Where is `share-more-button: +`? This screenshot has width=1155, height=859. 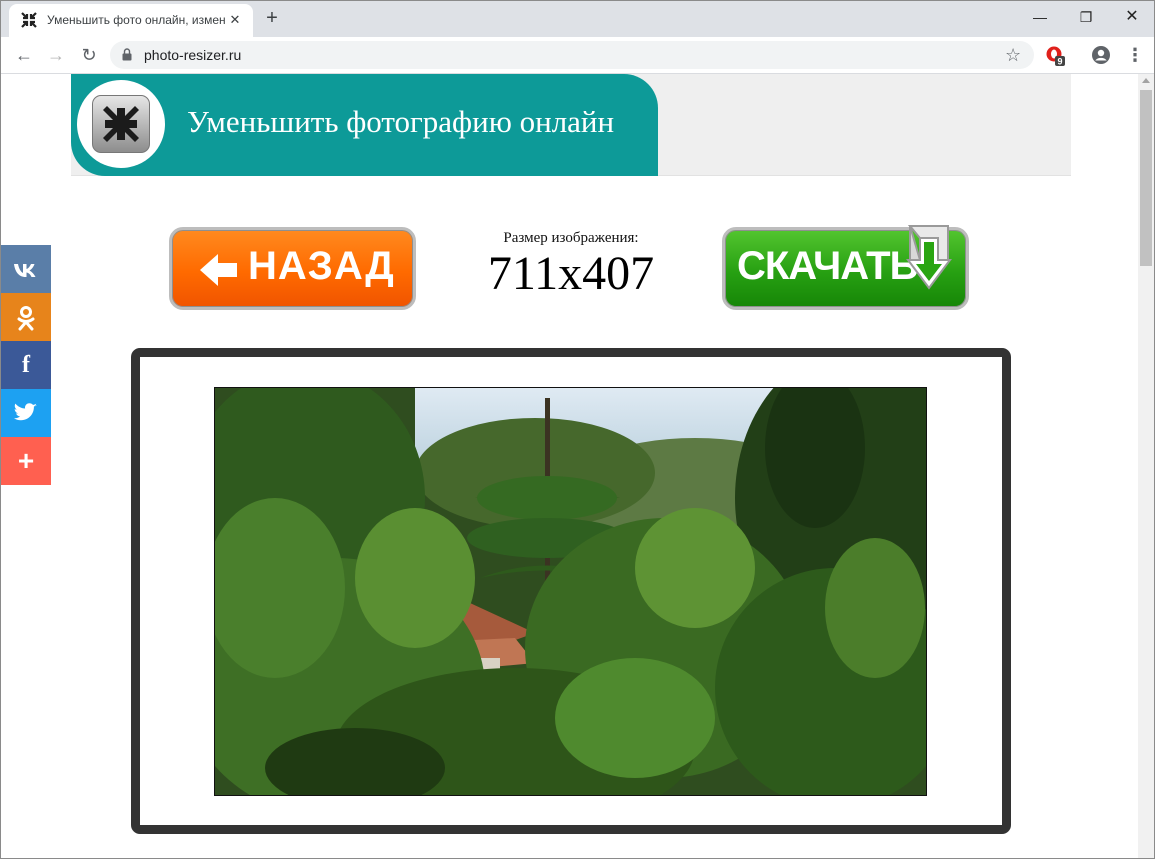 share-more-button: + is located at coordinates (26, 461).